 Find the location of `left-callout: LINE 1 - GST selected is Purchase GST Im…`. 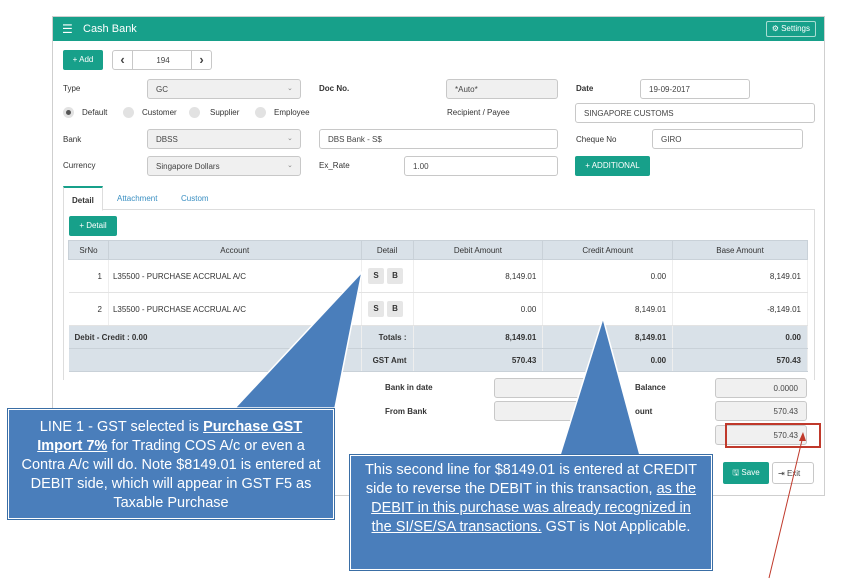

left-callout: LINE 1 - GST selected is Purchase GST Im… is located at coordinates (171, 464).